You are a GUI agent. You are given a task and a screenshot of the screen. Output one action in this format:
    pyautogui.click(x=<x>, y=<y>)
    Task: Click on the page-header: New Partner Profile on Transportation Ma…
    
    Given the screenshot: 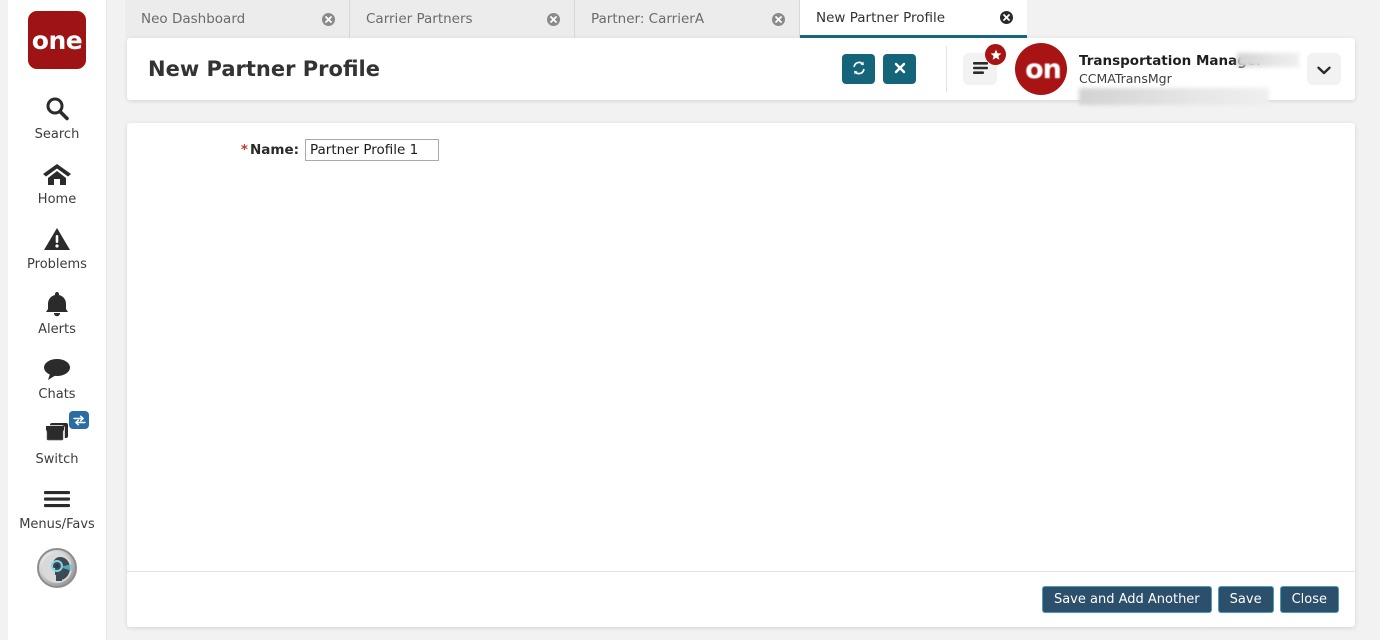 What is the action you would take?
    pyautogui.click(x=741, y=71)
    